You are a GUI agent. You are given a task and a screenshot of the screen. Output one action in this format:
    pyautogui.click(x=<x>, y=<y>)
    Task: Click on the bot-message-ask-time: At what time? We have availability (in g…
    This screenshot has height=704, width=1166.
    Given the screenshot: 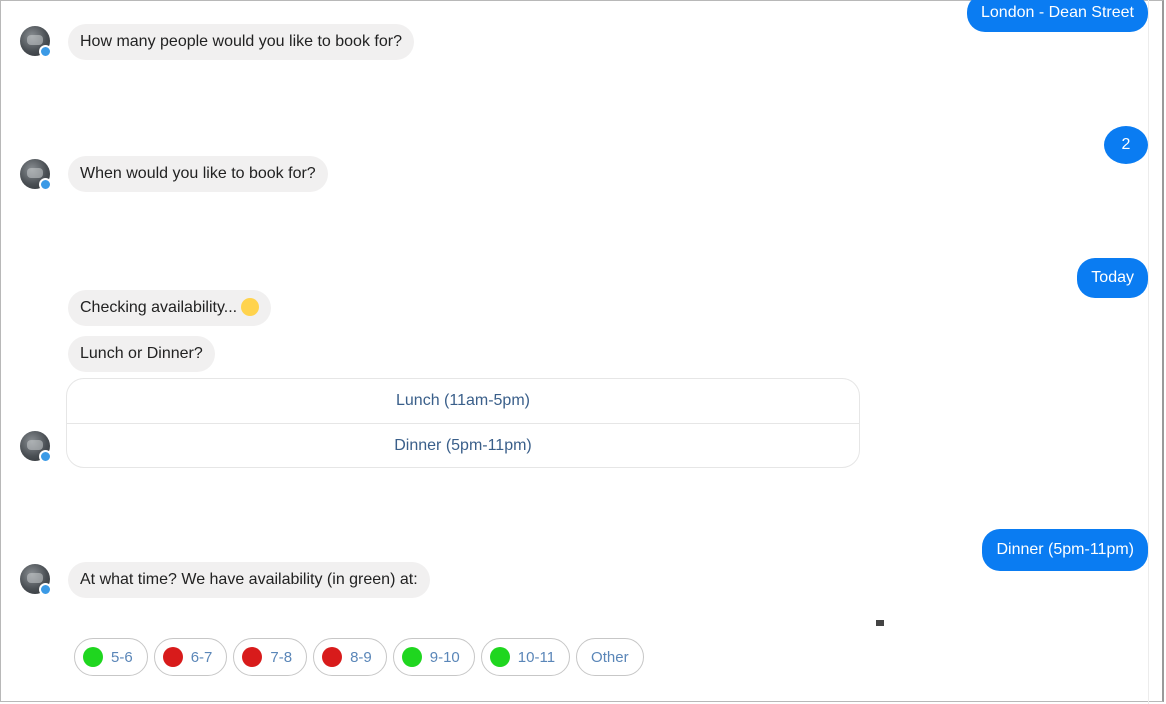 What is the action you would take?
    pyautogui.click(x=249, y=580)
    